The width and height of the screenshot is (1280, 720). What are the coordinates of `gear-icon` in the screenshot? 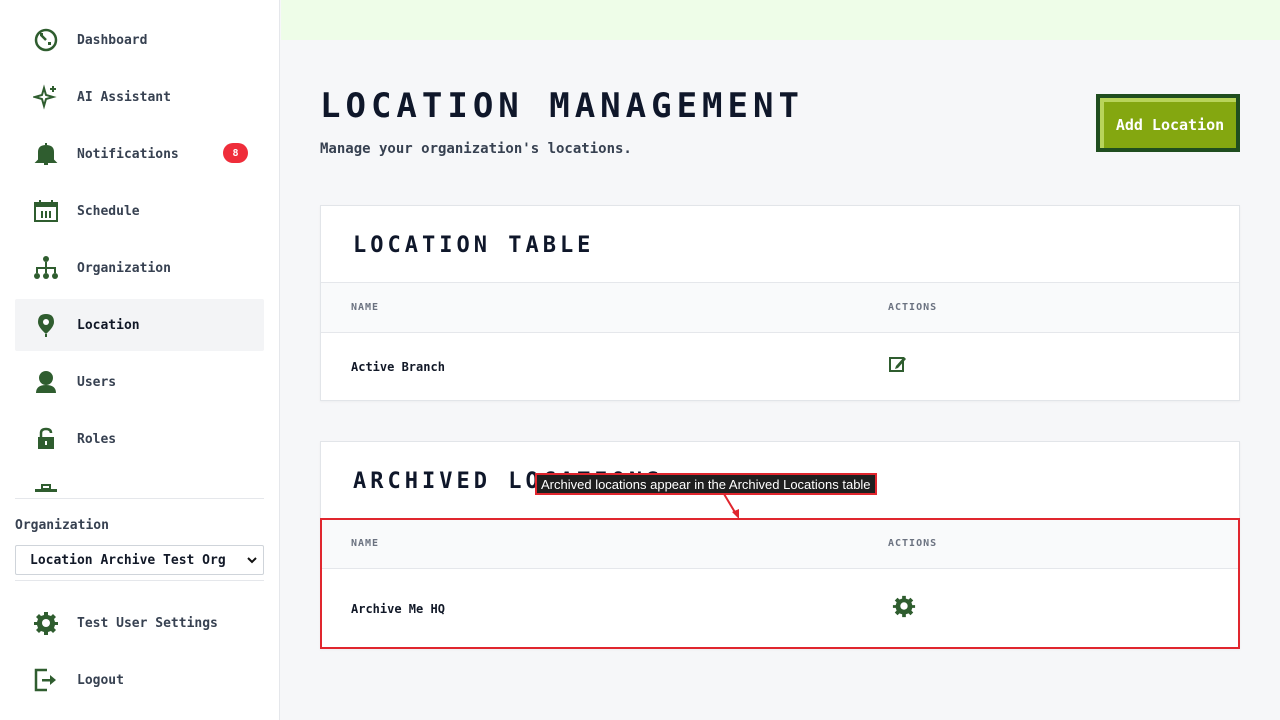 It's located at (46, 623).